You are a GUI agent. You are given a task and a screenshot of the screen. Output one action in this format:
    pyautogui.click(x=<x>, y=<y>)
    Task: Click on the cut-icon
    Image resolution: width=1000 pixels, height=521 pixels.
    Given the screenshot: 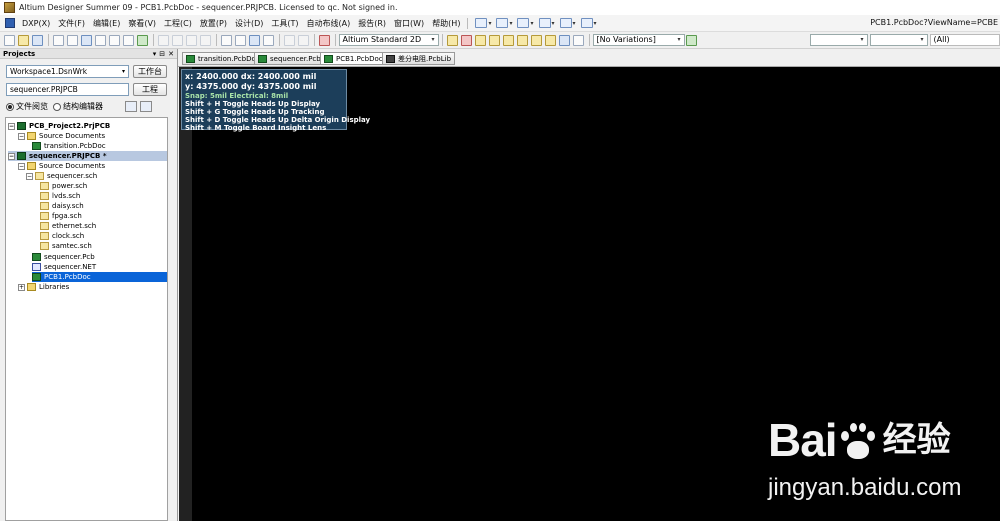 What is the action you would take?
    pyautogui.click(x=163, y=40)
    